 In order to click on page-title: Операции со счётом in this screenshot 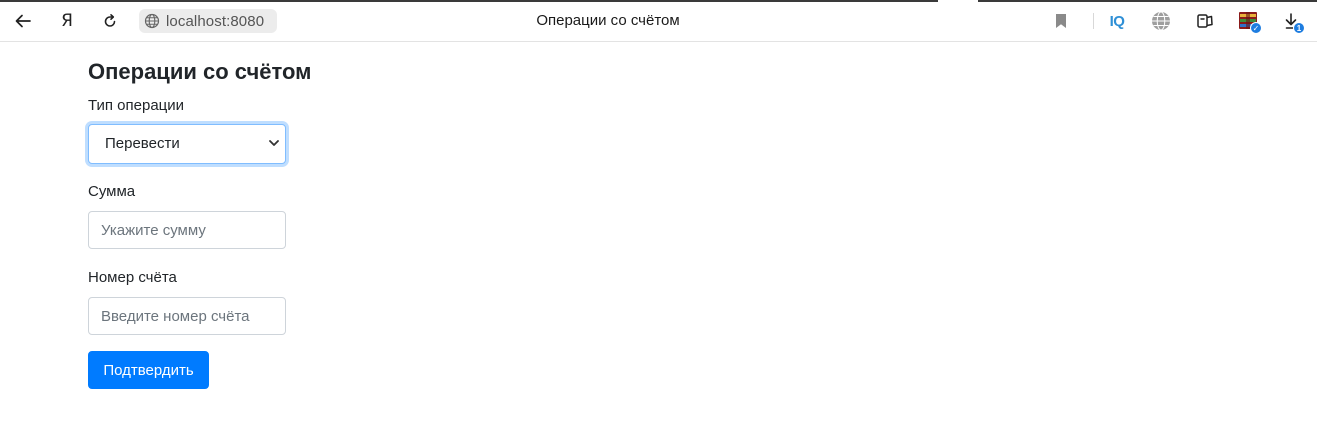, I will do `click(200, 71)`.